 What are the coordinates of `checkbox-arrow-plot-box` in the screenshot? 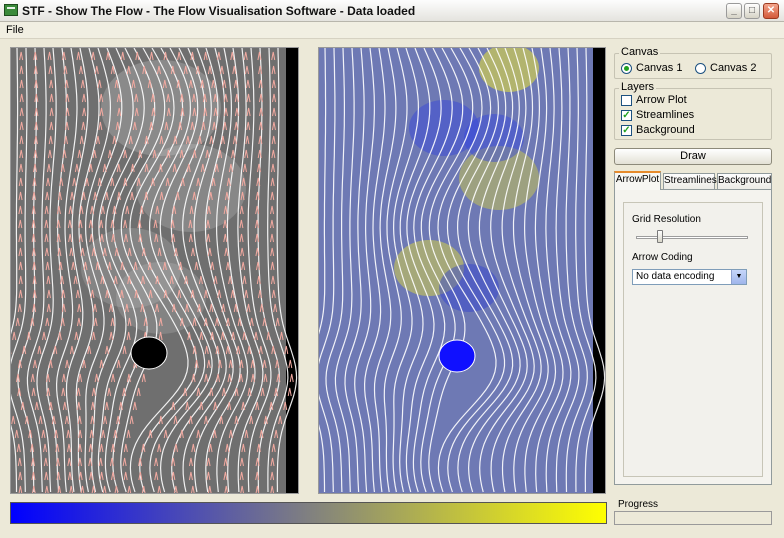 It's located at (626, 100).